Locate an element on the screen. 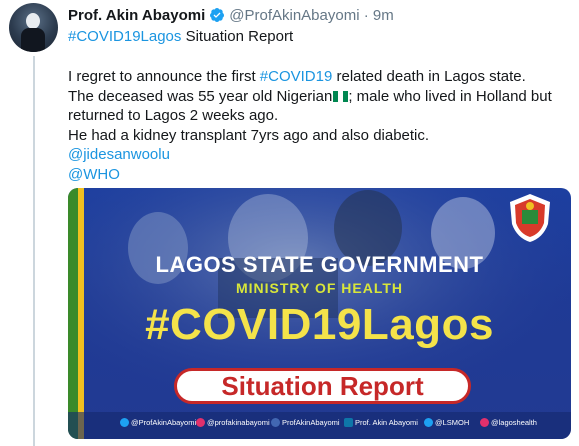 This screenshot has width=579, height=446. mention-jidesanwoolu-link: @jidesanwoolu is located at coordinates (318, 155).